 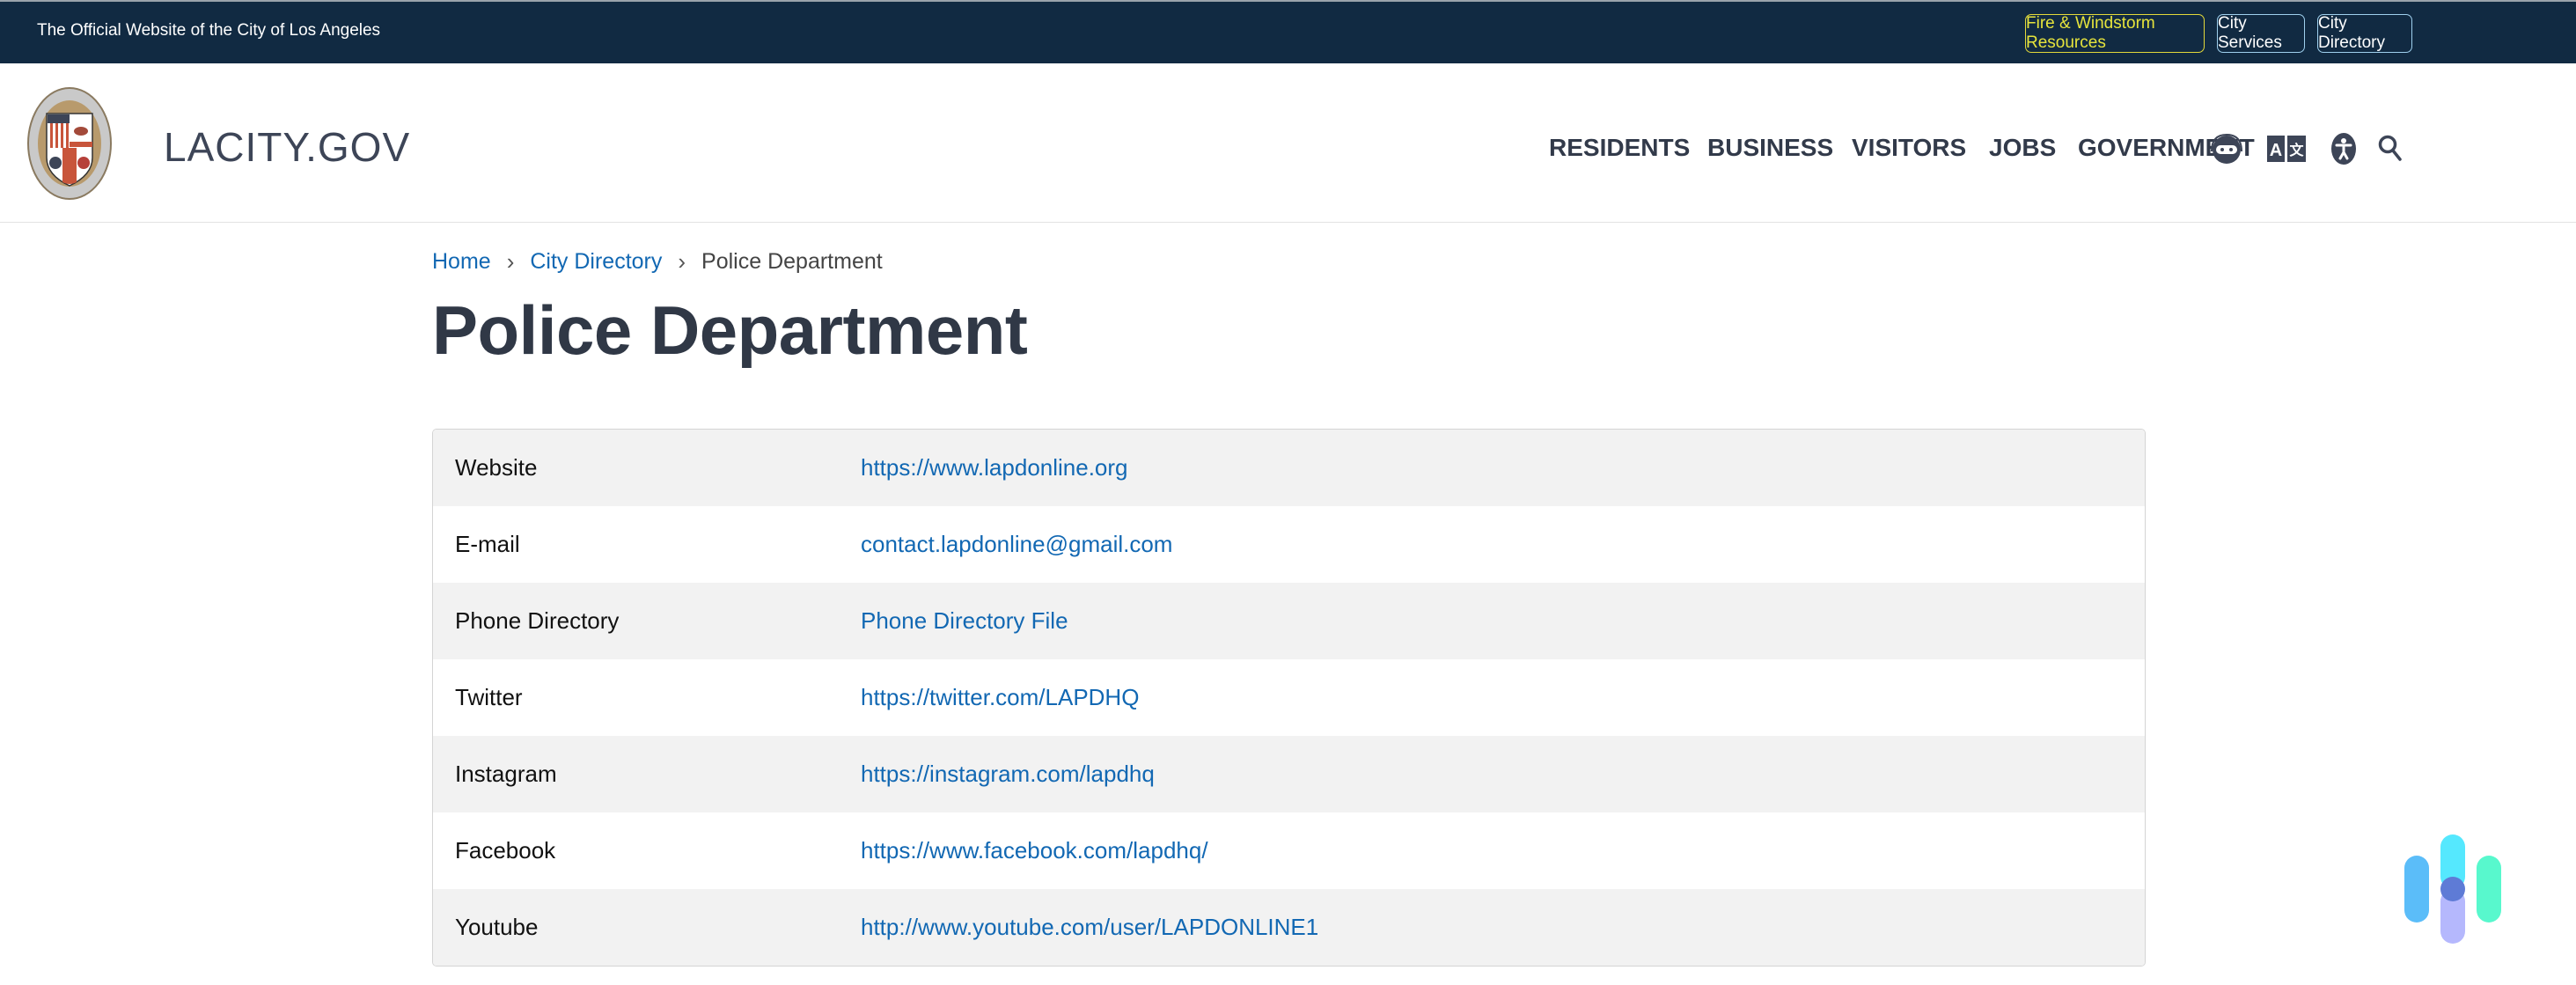 What do you see at coordinates (487, 544) in the screenshot?
I see `row-label: E-mail` at bounding box center [487, 544].